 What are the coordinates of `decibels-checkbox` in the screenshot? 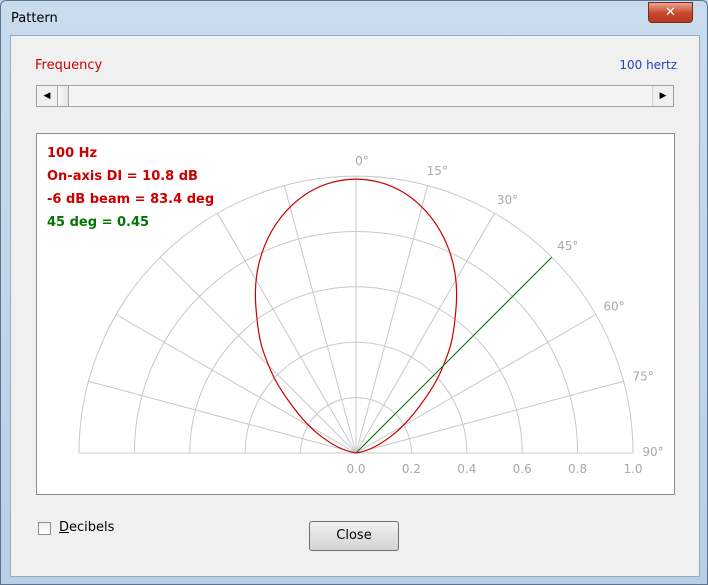 It's located at (44, 528).